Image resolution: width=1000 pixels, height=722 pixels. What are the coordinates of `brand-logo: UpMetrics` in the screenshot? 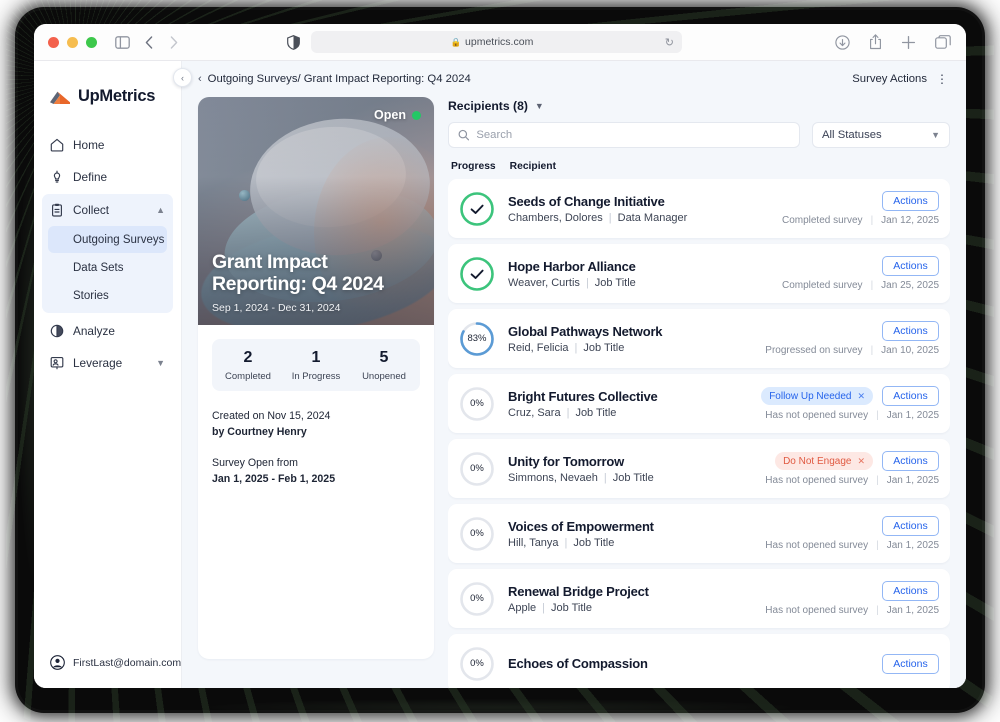 It's located at (107, 96).